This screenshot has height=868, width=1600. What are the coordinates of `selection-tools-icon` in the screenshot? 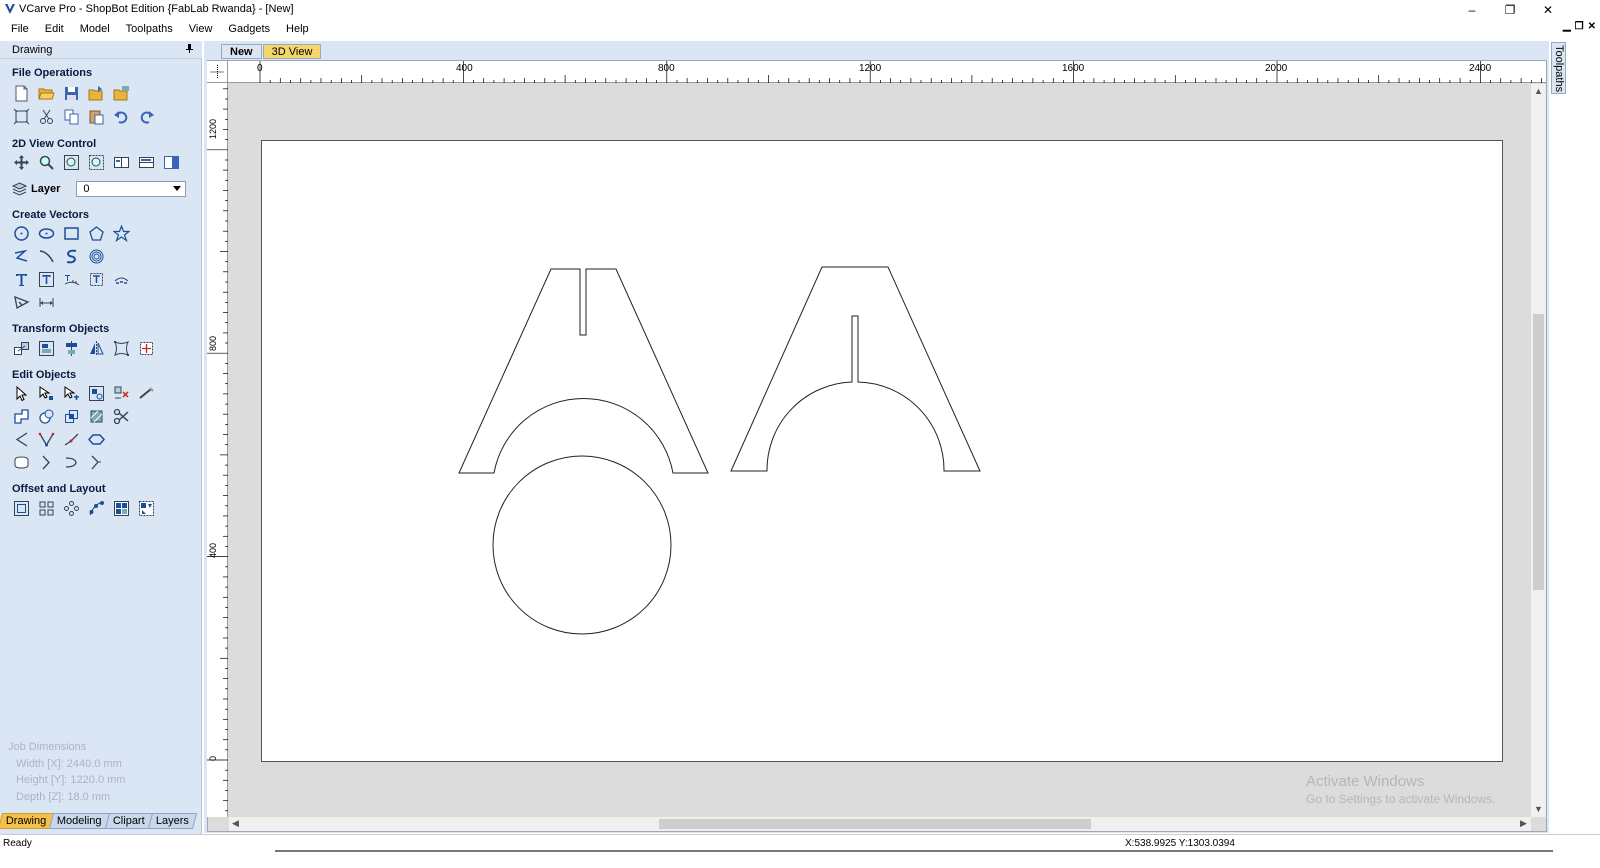 It's located at (96, 393).